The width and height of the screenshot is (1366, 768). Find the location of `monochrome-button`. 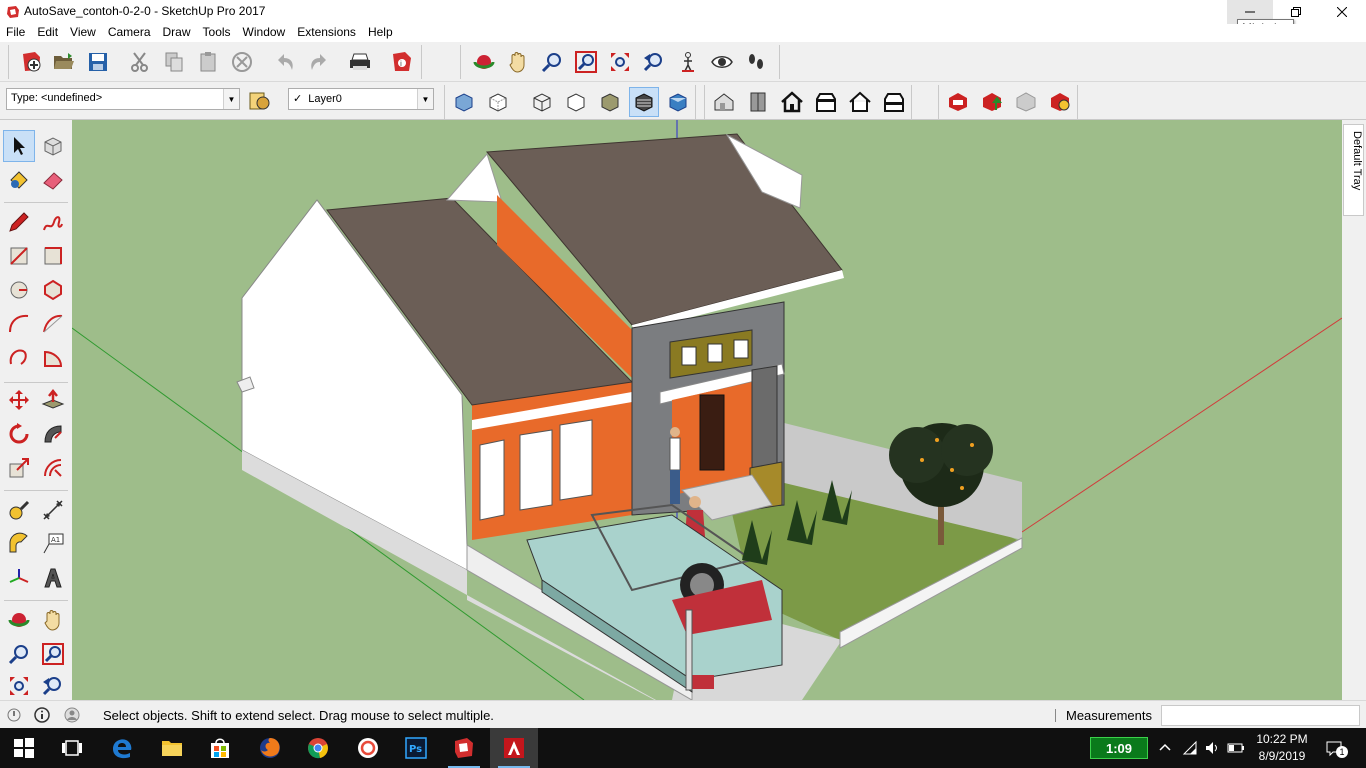

monochrome-button is located at coordinates (678, 102).